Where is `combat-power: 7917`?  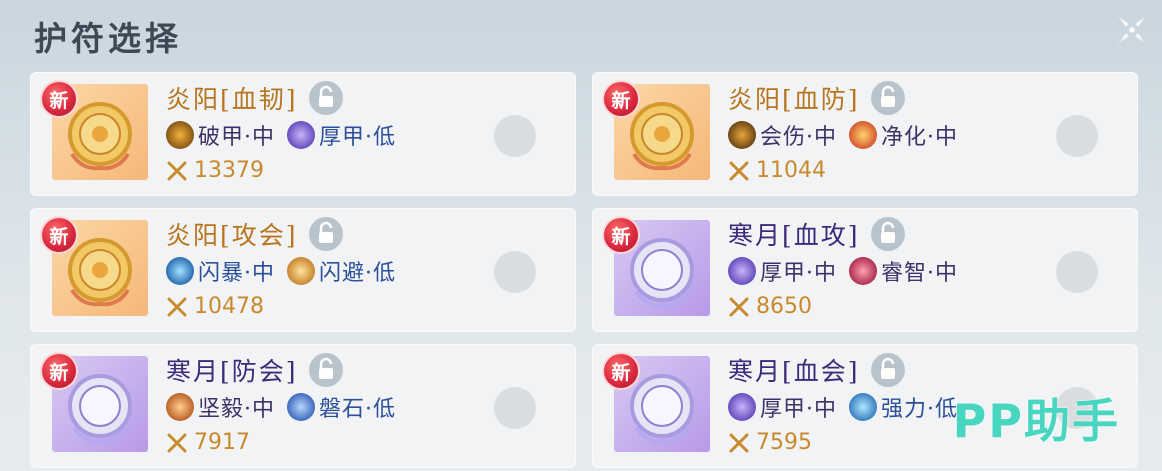
combat-power: 7917 is located at coordinates (208, 442).